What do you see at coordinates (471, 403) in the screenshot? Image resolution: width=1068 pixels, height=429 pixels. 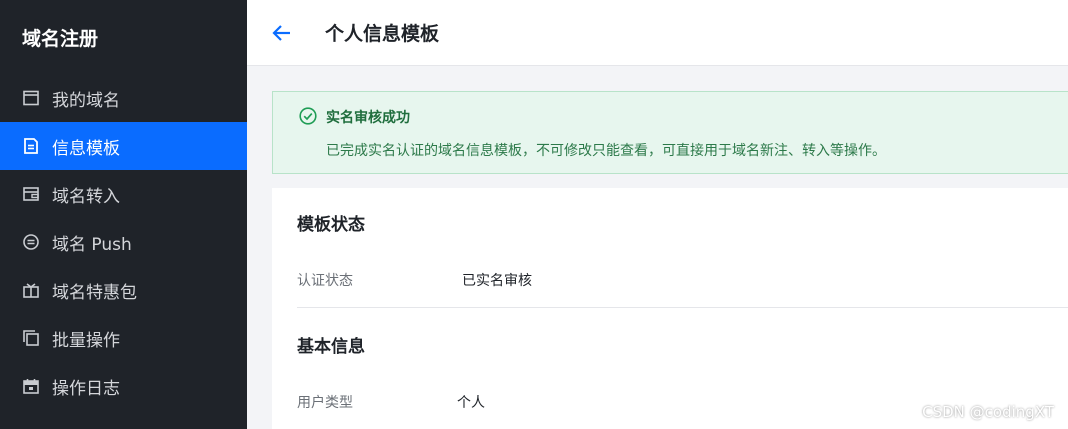 I see `field-value-user-type: 个人` at bounding box center [471, 403].